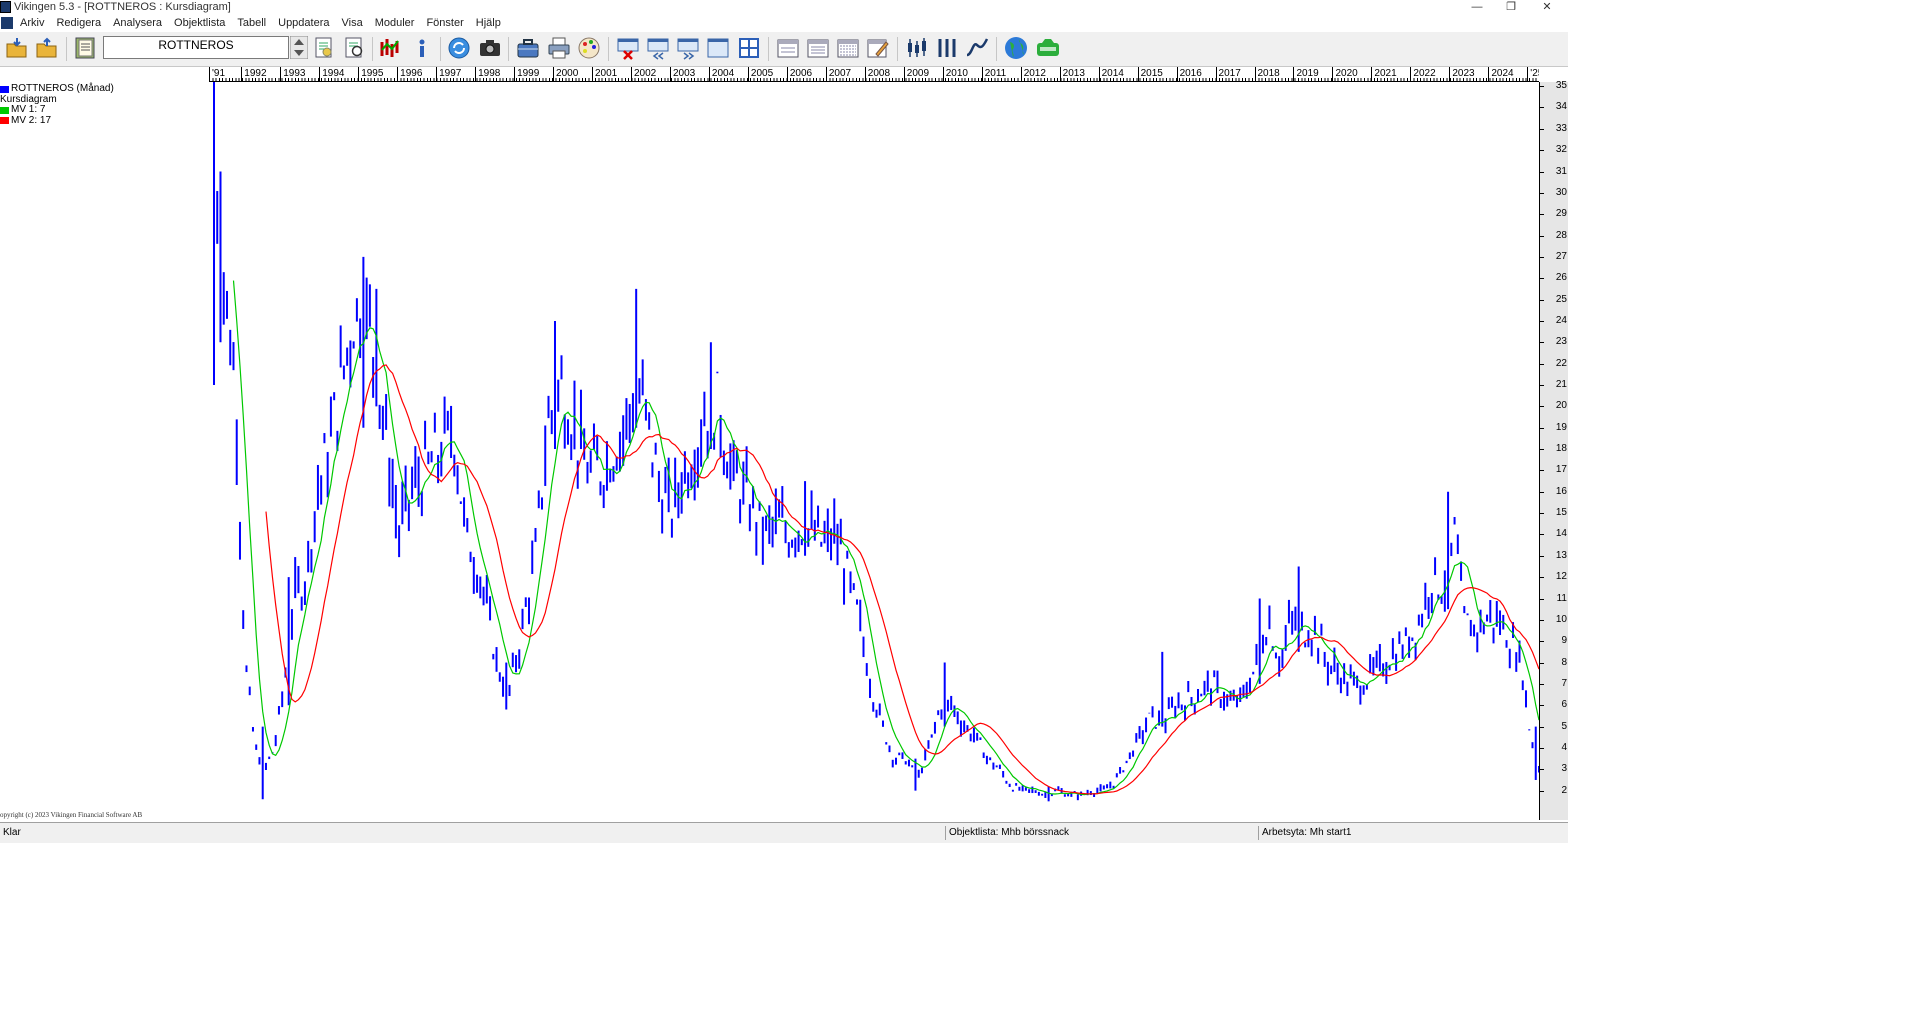 This screenshot has width=1912, height=1032. Describe the element at coordinates (490, 48) in the screenshot. I see `camera-icon` at that location.